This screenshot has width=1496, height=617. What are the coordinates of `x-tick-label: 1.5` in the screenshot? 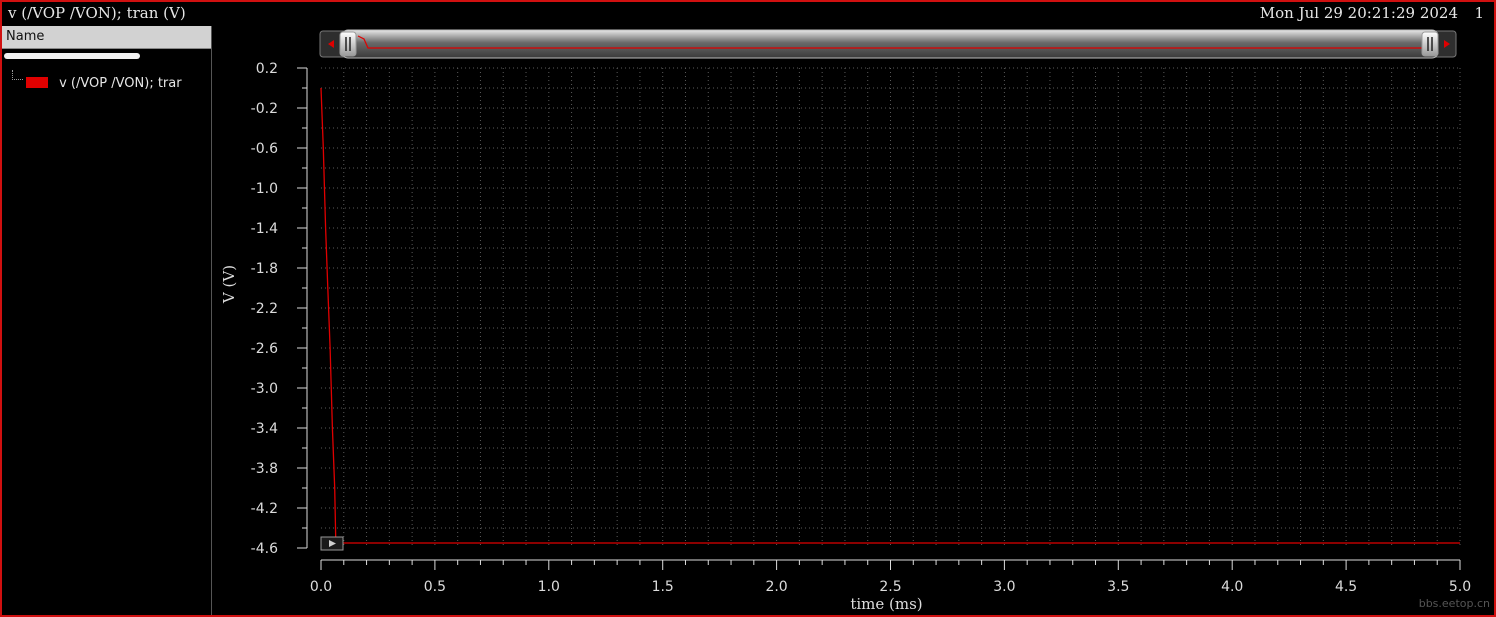 It's located at (663, 587).